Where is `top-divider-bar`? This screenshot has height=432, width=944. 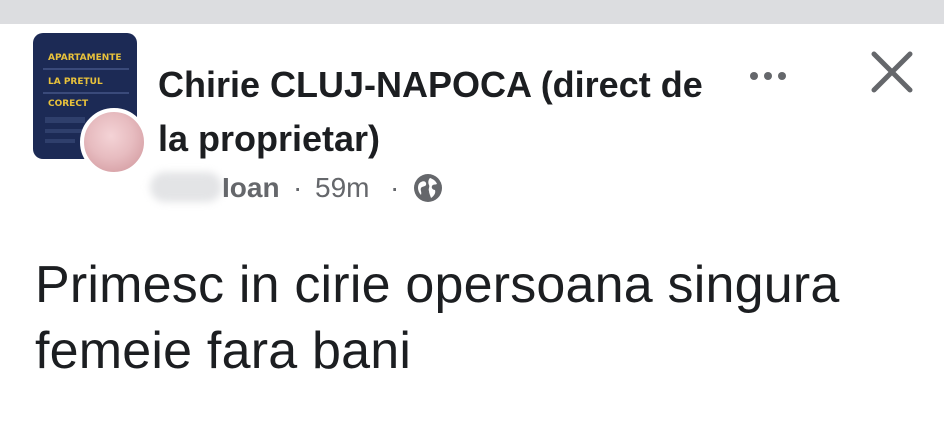 top-divider-bar is located at coordinates (472, 12).